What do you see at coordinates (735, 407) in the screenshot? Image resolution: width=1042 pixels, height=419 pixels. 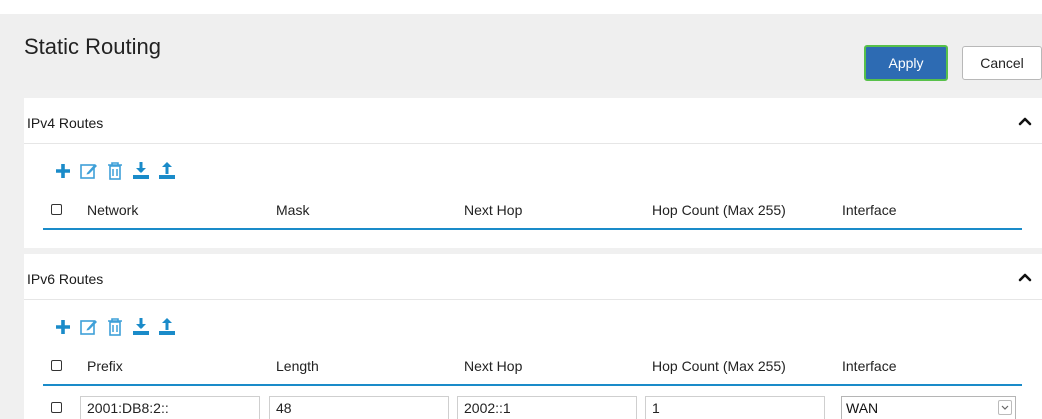 I see `hop-count-input: 1` at bounding box center [735, 407].